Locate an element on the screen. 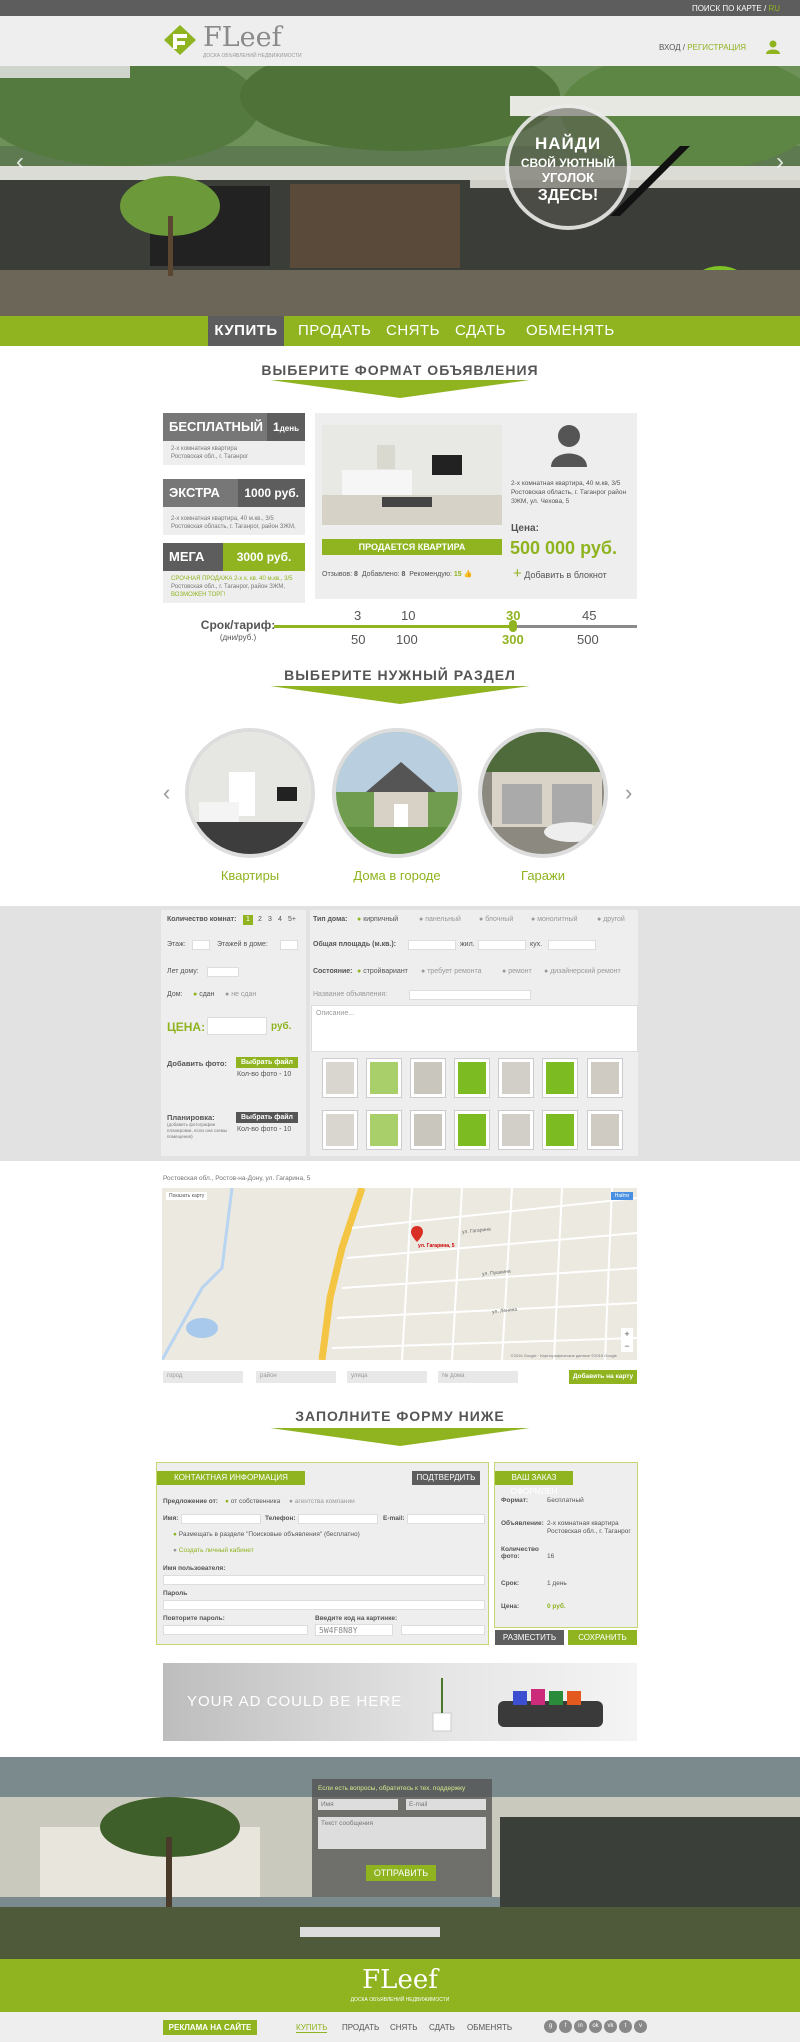 Image resolution: width=800 pixels, height=2042 pixels. phone-input is located at coordinates (338, 1519).